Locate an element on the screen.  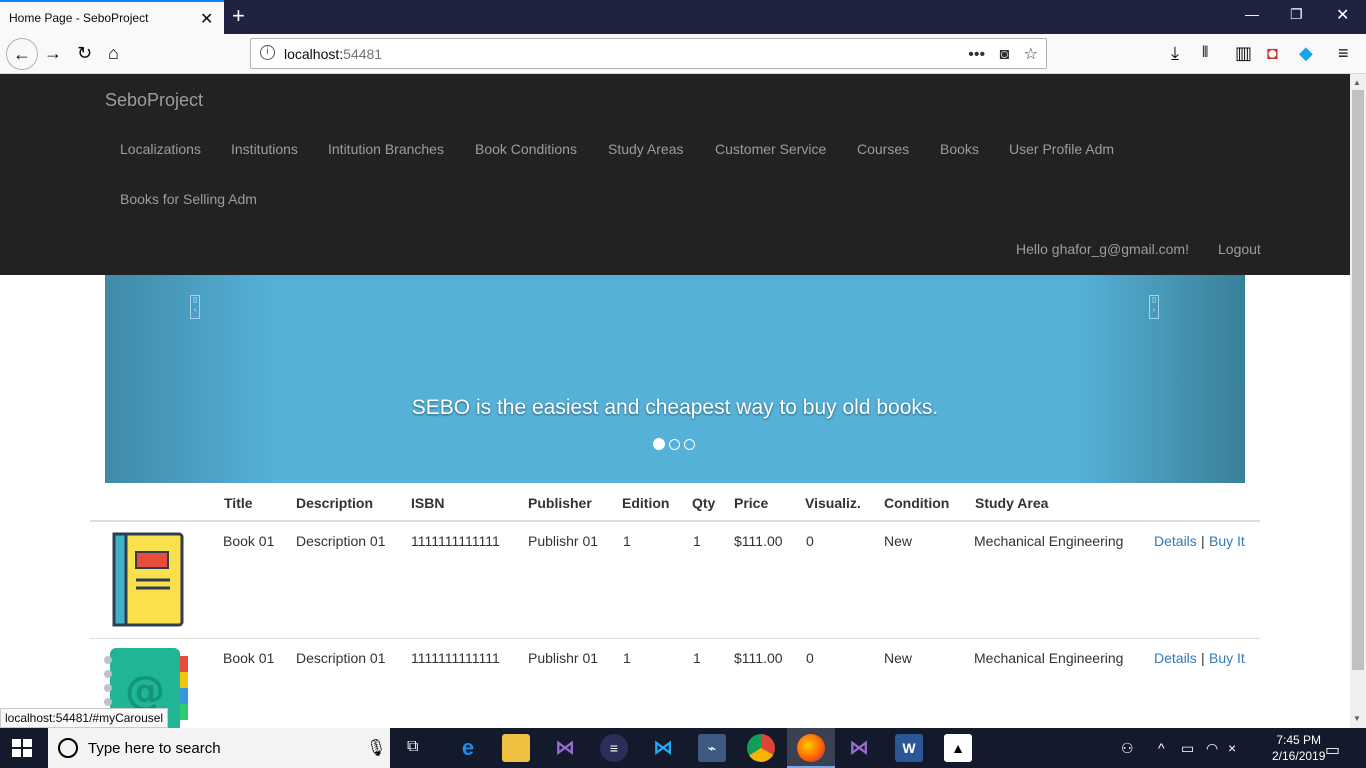
notifications-icon: ▭ is located at coordinates (1332, 750).